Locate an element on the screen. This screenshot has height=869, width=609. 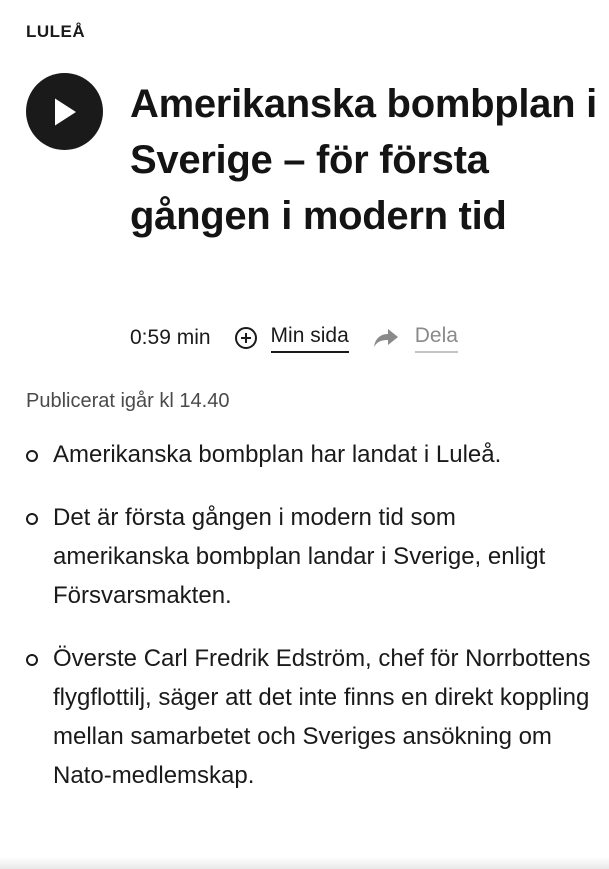
bottom-edge-shadow is located at coordinates (304, 863).